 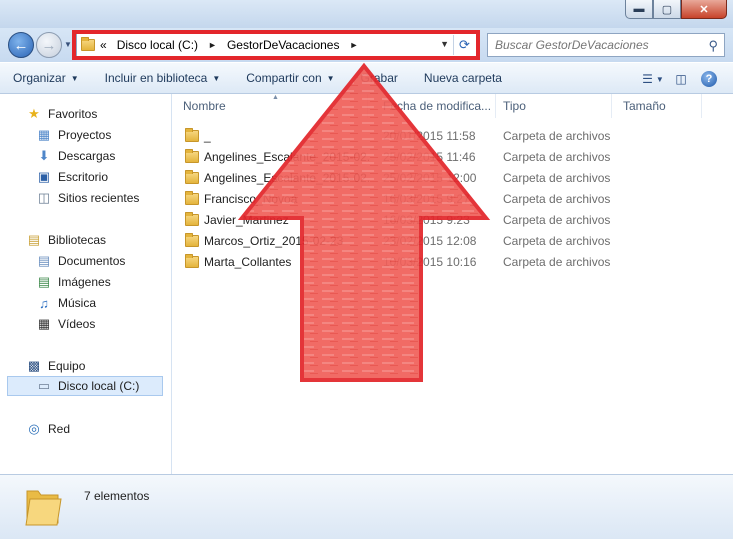 What do you see at coordinates (277, 135) in the screenshot?
I see `file-name-cell: _` at bounding box center [277, 135].